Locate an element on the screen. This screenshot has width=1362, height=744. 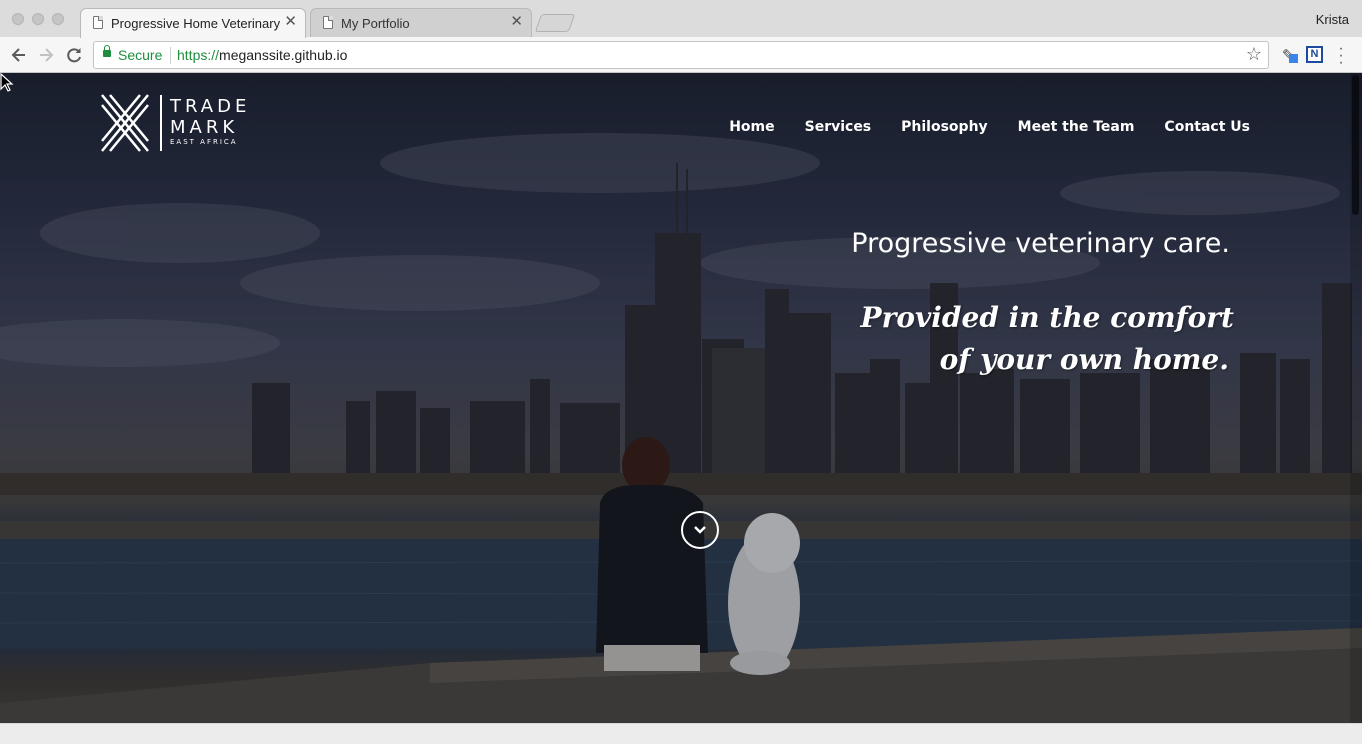
hero-headline: Progressive veterinary care. is located at coordinates (1040, 243).